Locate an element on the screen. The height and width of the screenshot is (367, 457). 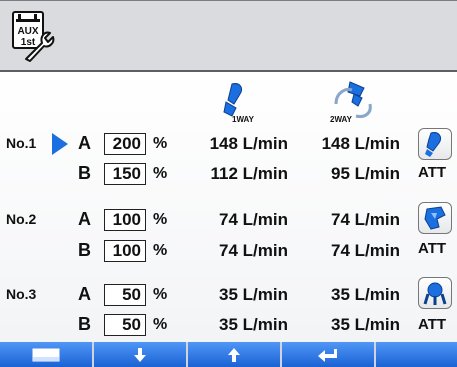
two-way-hydraulic-icon: 2WAY is located at coordinates (351, 102).